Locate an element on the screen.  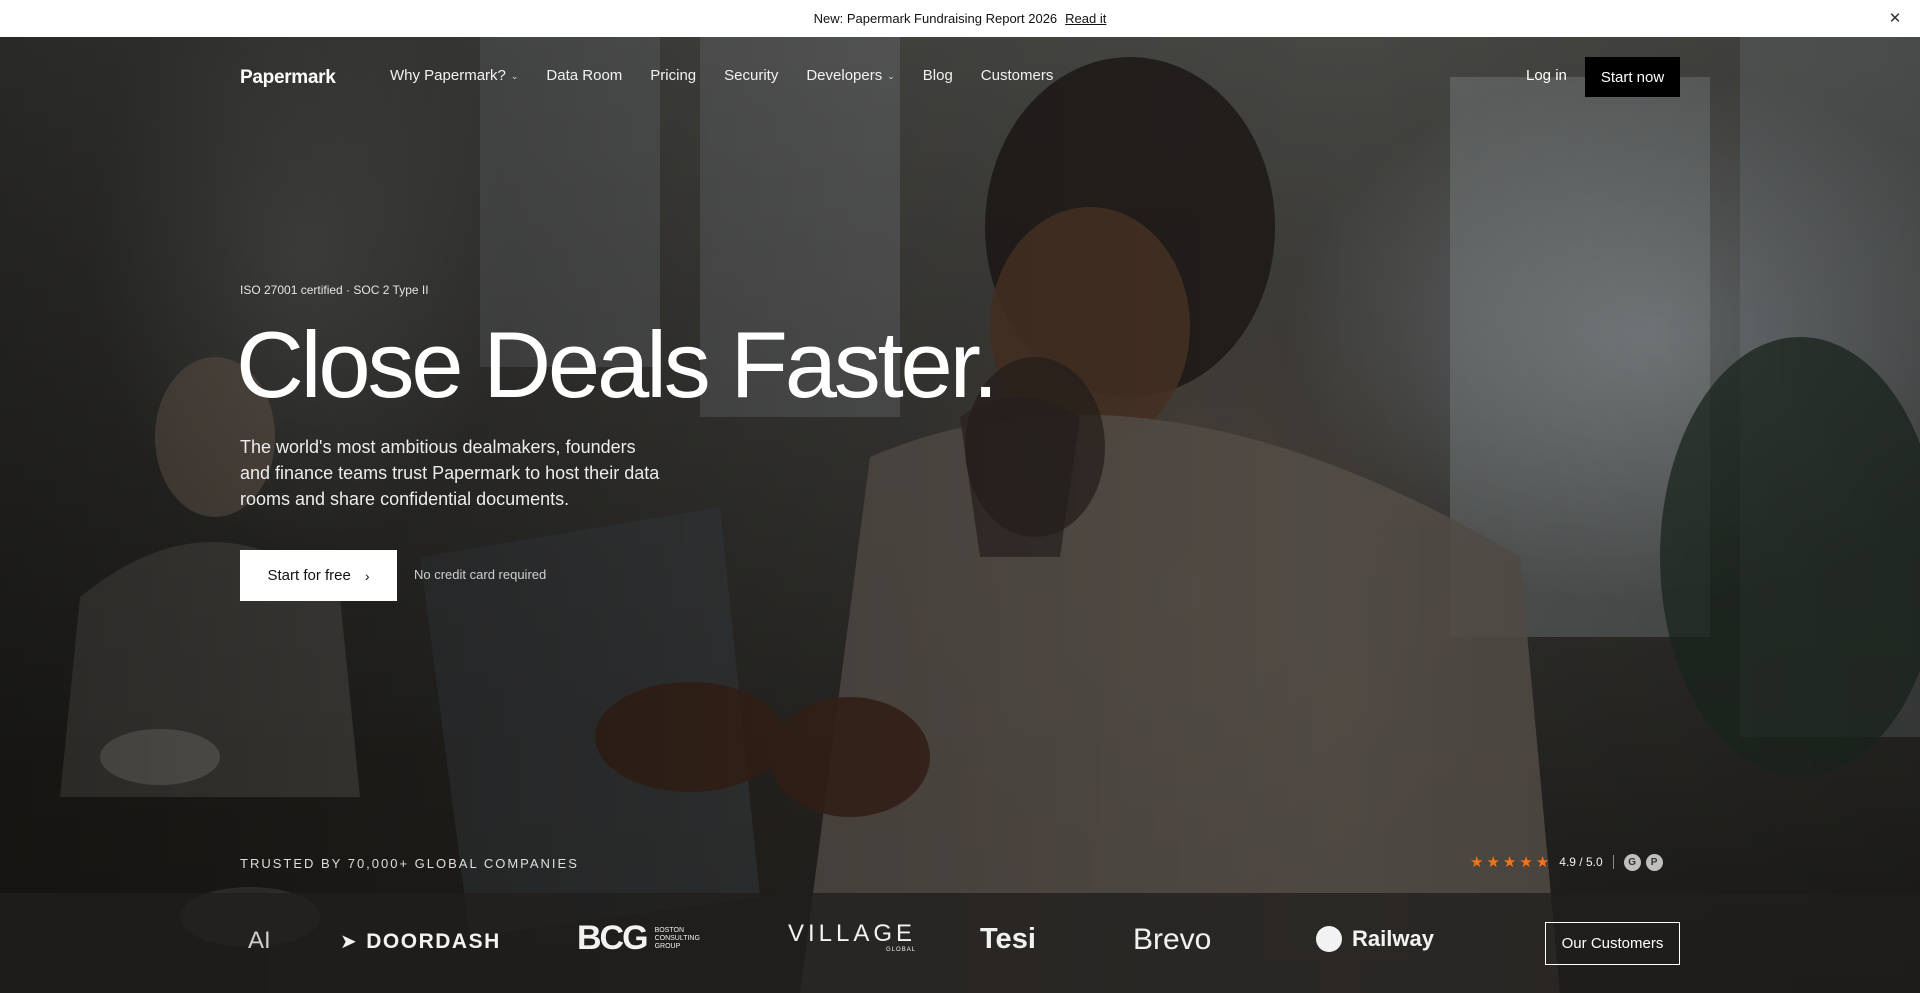
logo-tesi: Tesi is located at coordinates (1008, 939).